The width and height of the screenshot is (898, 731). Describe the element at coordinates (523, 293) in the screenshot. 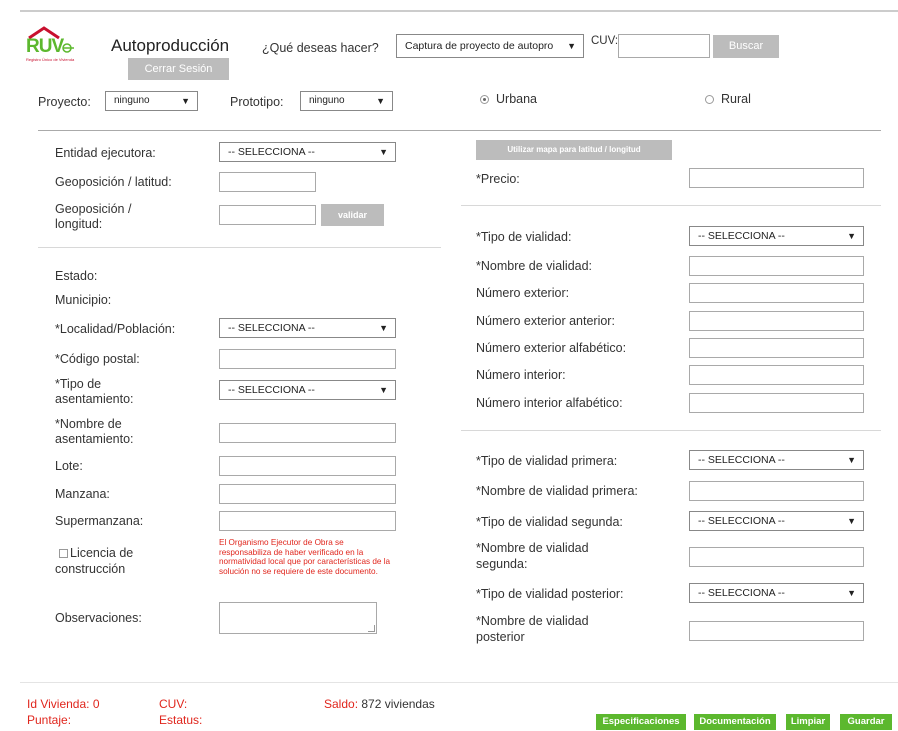

I see `numero-exterior-label: Número exterior:` at that location.